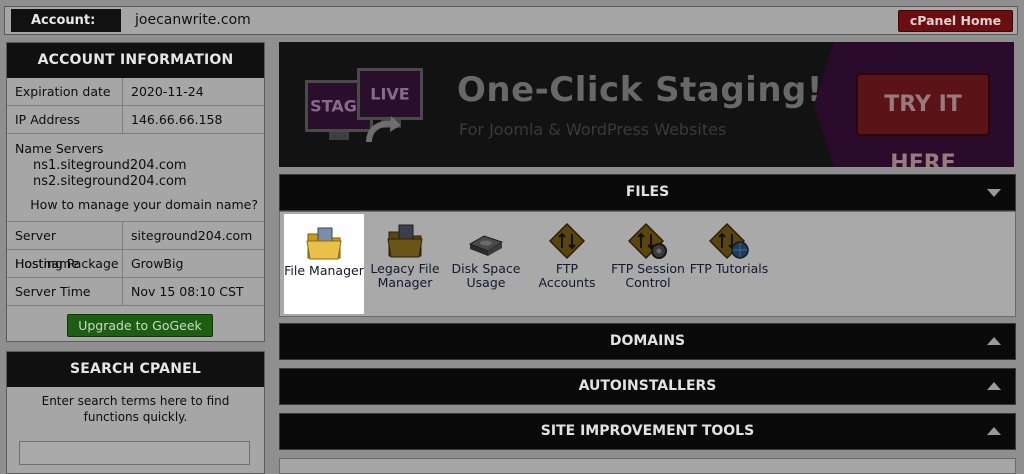  I want to click on live-label: LIVE, so click(390, 94).